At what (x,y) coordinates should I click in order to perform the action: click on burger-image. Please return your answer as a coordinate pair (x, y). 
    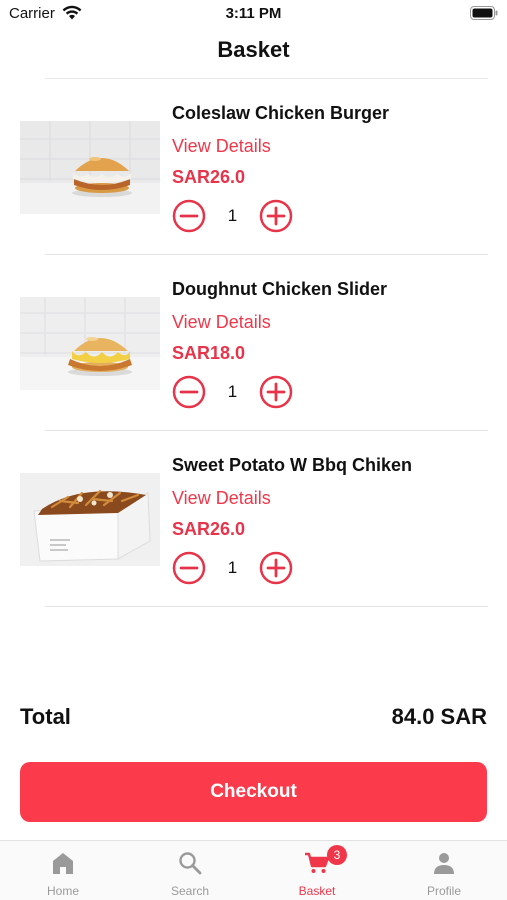
    Looking at the image, I should click on (90, 167).